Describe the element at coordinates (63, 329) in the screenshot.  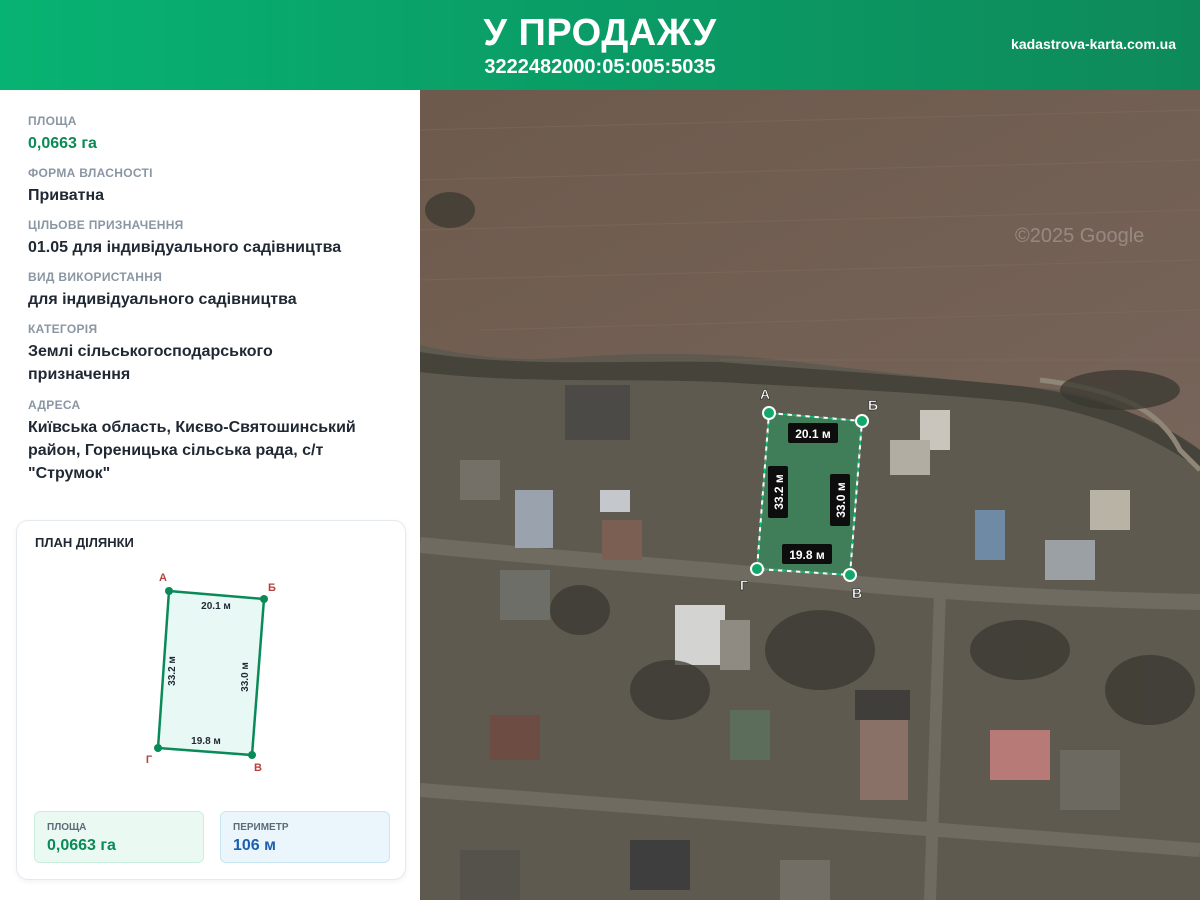
I see `category-label: КАТЕГОРІЯ` at that location.